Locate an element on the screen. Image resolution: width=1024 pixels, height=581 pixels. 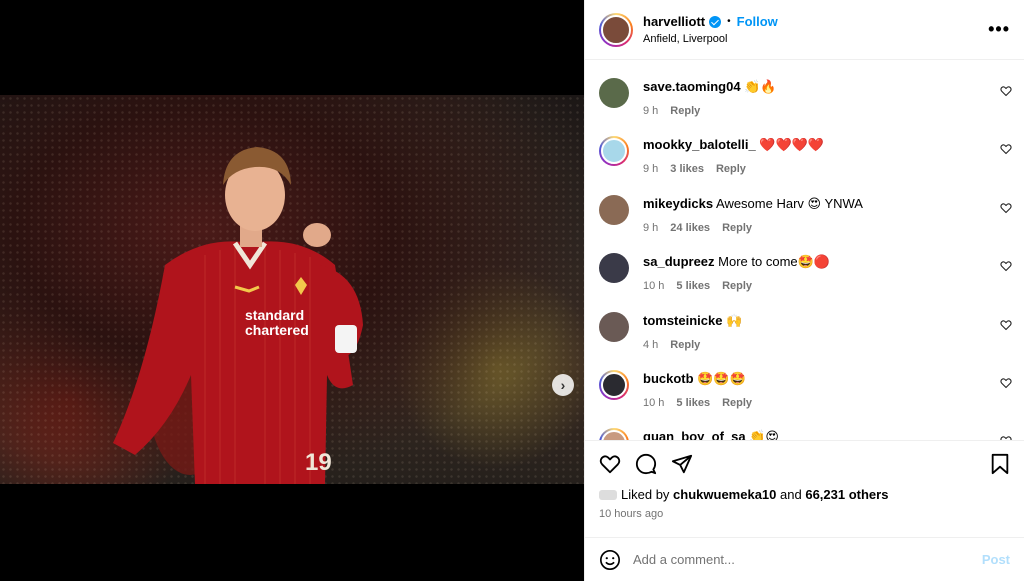
comment-meta: 9 h 3 likes Reply is located at coordinates (825, 169).